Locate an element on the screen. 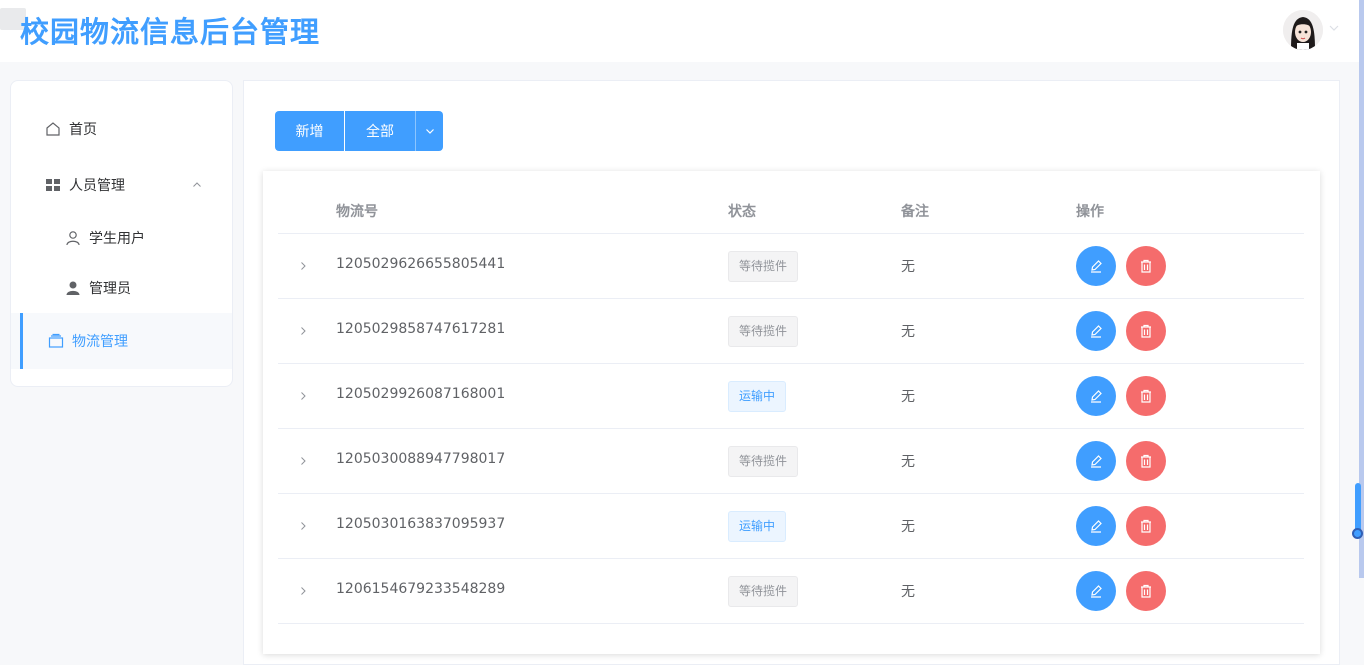 This screenshot has height=665, width=1364. row-divider is located at coordinates (791, 623).